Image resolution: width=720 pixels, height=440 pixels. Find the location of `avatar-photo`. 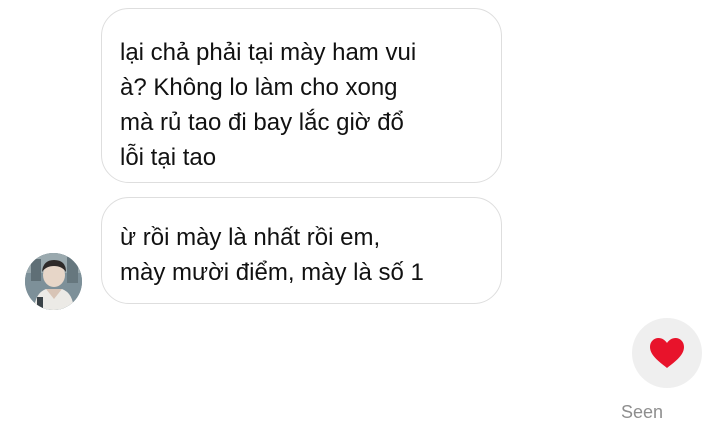

avatar-photo is located at coordinates (53, 281).